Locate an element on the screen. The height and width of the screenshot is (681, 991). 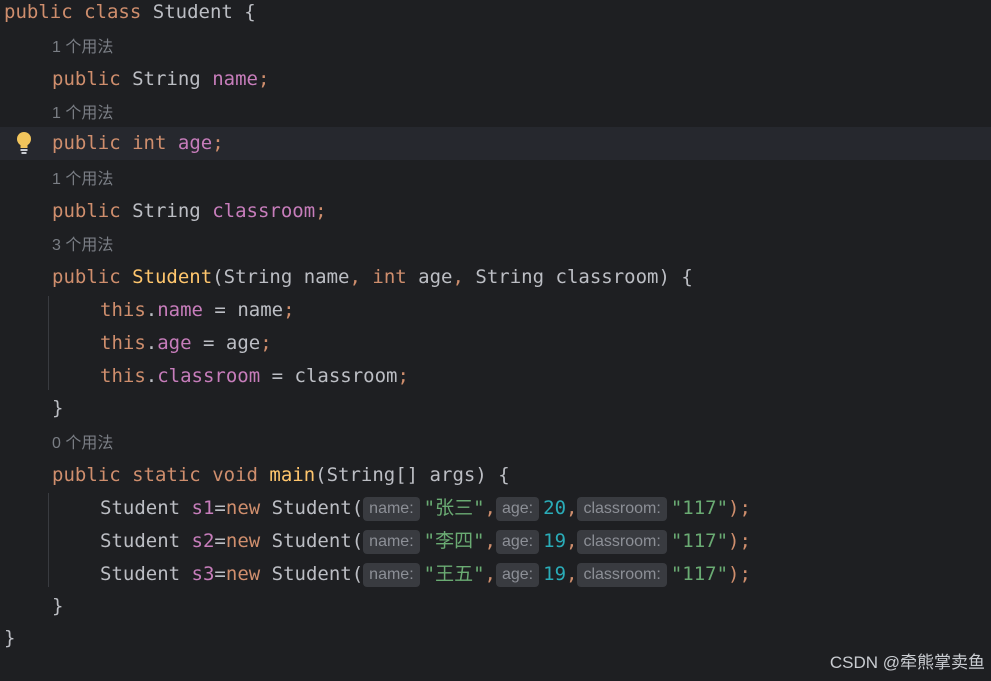
code-line: public class Student { is located at coordinates (497, 14).